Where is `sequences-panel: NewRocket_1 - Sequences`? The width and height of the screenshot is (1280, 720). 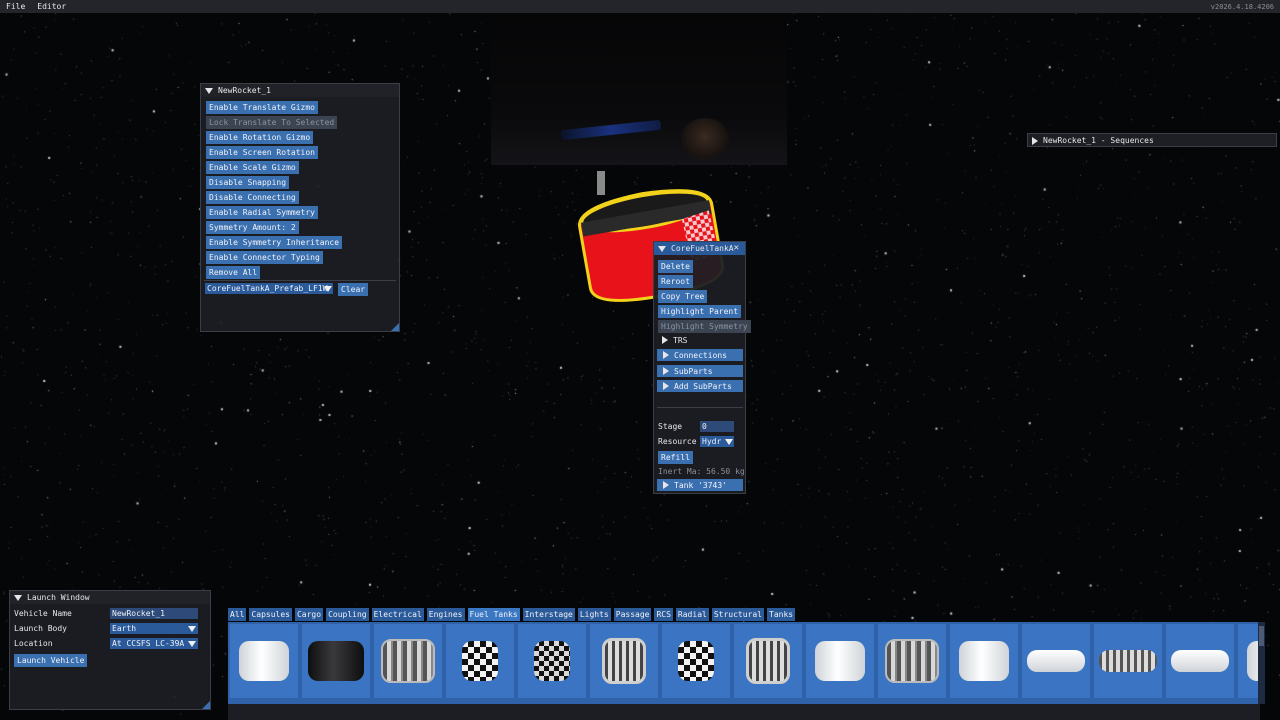 sequences-panel: NewRocket_1 - Sequences is located at coordinates (1152, 140).